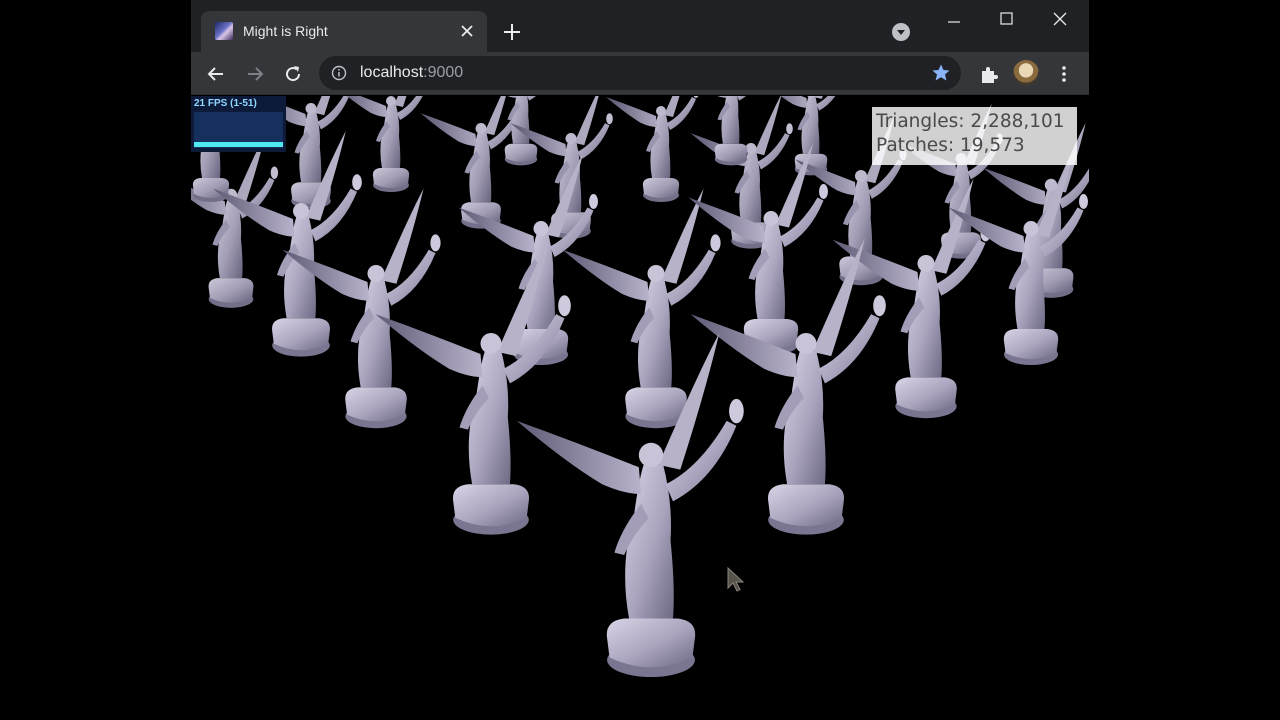 This screenshot has height=720, width=1280. I want to click on maximize-icon, so click(1007, 19).